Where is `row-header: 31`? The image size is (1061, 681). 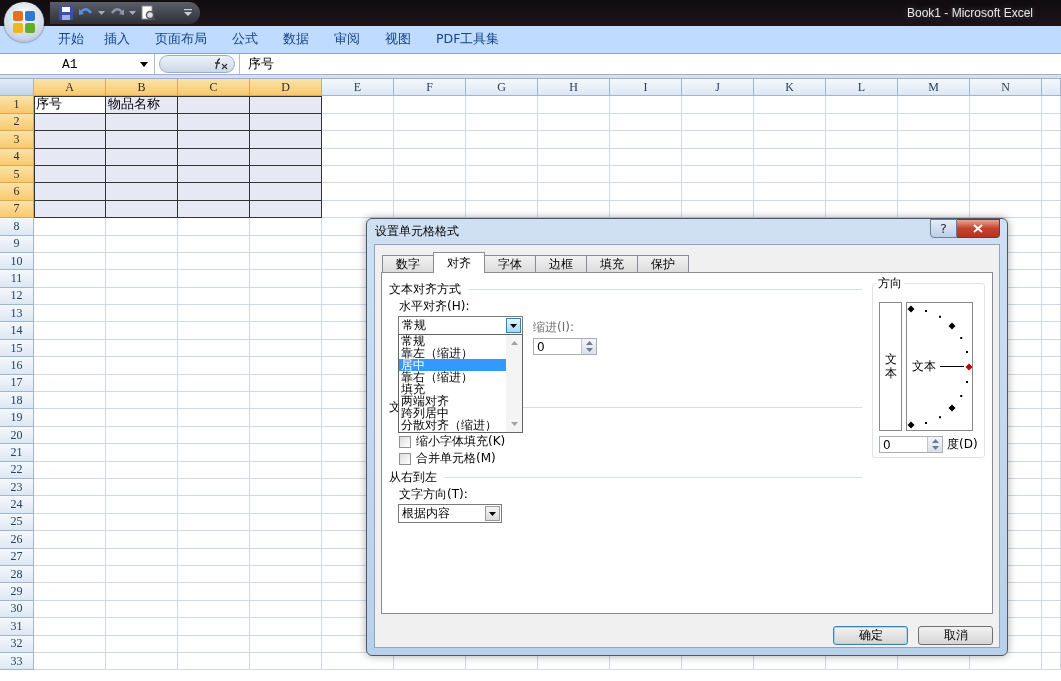
row-header: 31 is located at coordinates (17, 627).